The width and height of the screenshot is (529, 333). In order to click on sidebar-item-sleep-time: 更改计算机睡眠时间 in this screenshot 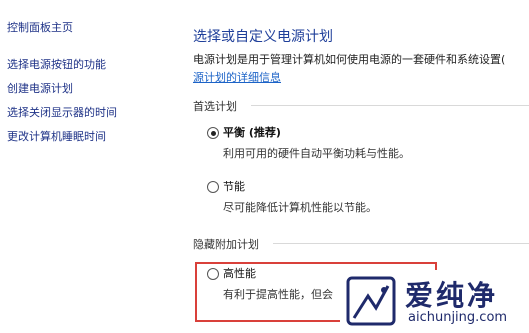, I will do `click(56, 136)`.